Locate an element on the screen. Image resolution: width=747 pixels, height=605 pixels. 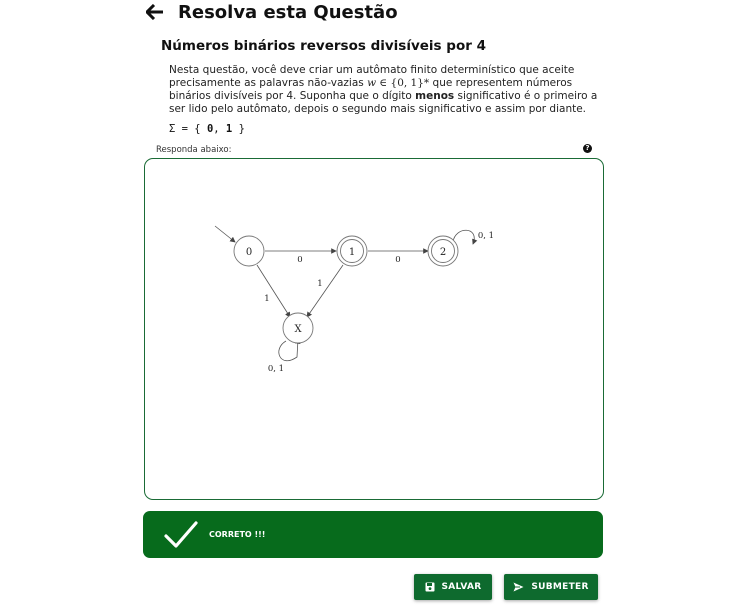
state-1-label: 1 is located at coordinates (352, 252).